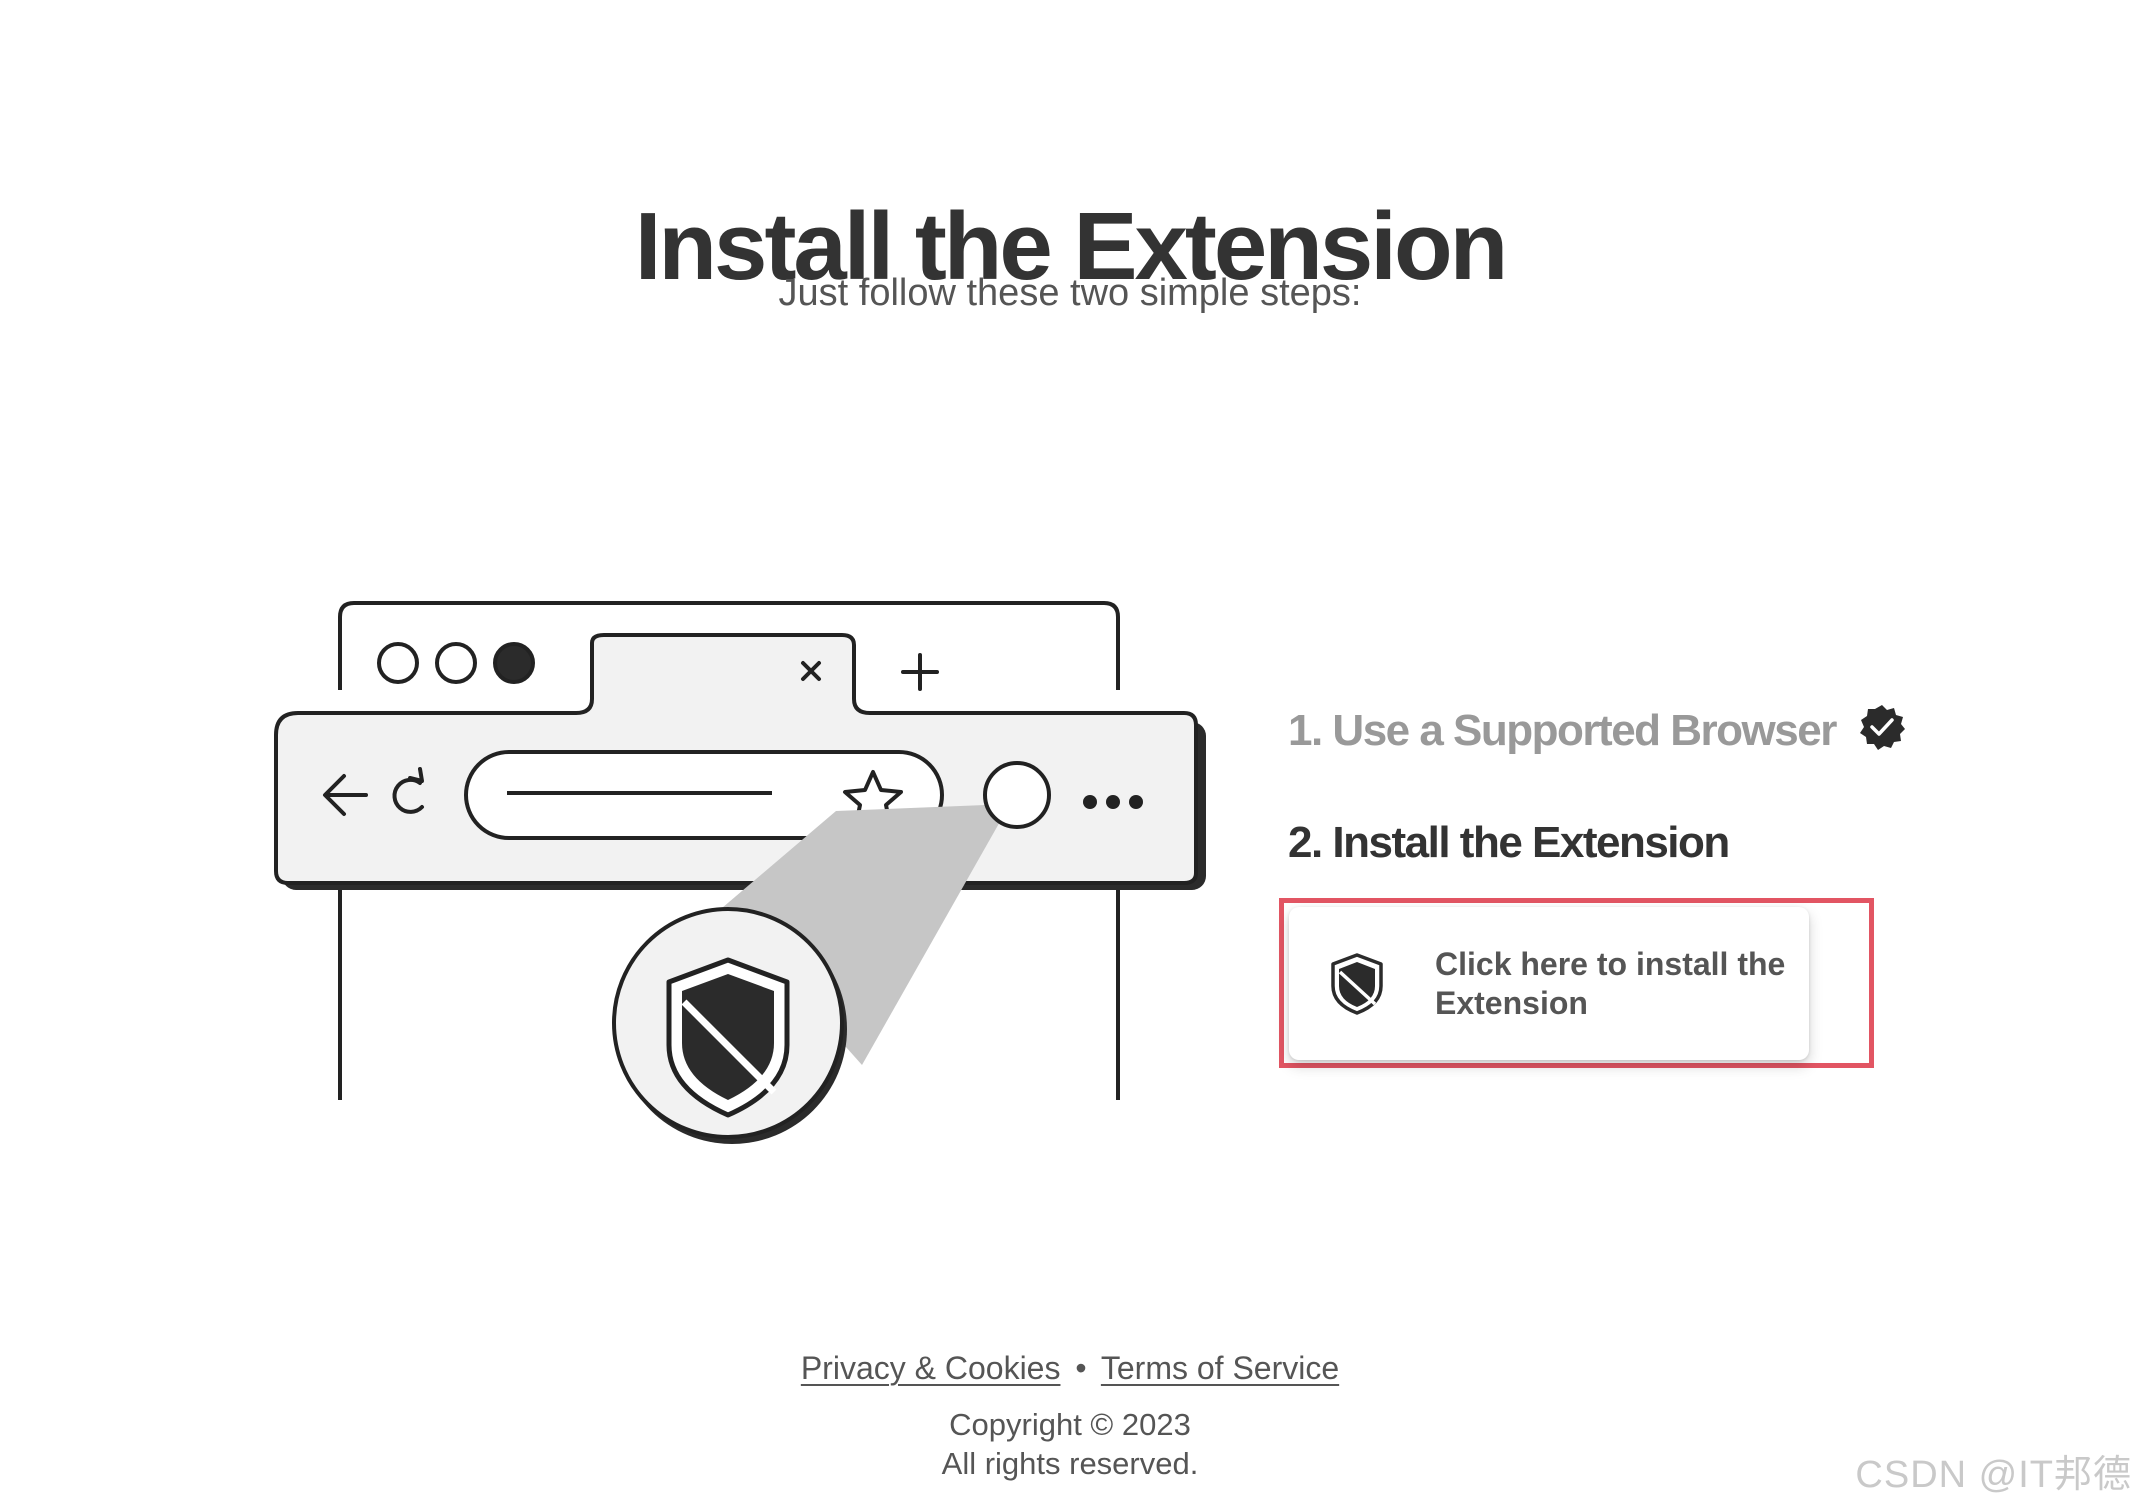 Image resolution: width=2140 pixels, height=1510 pixels. What do you see at coordinates (456, 663) in the screenshot?
I see `window-control-minimize` at bounding box center [456, 663].